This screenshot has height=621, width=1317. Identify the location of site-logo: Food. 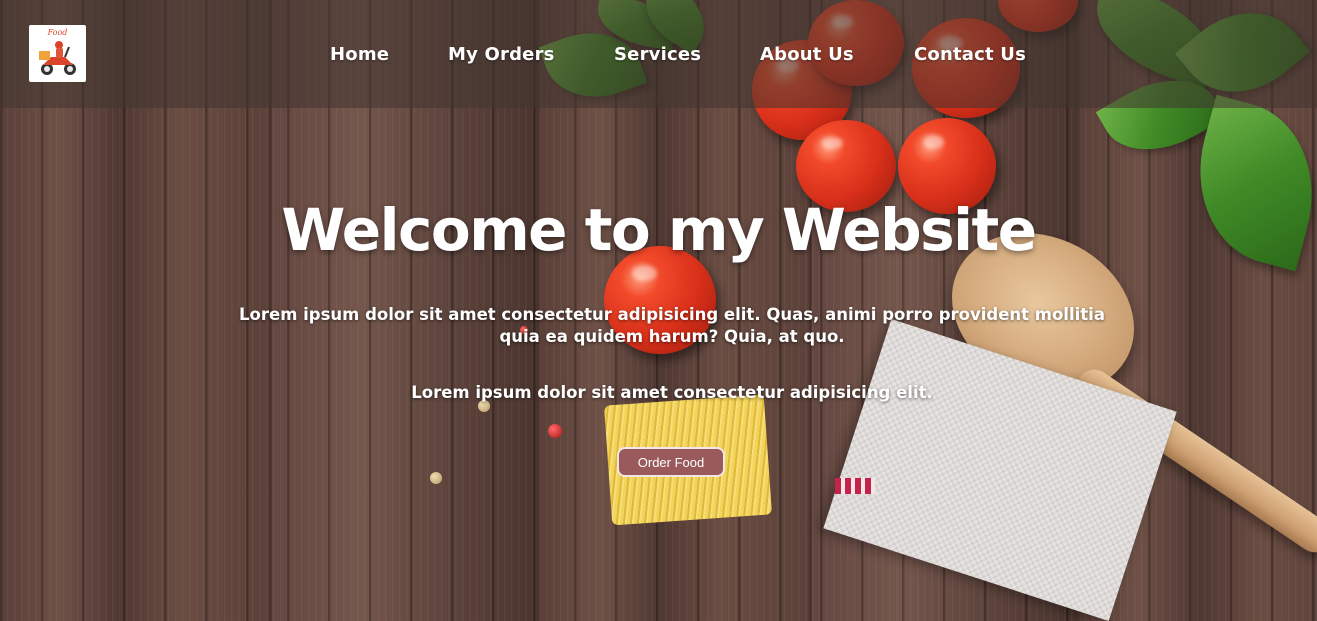
(57, 53).